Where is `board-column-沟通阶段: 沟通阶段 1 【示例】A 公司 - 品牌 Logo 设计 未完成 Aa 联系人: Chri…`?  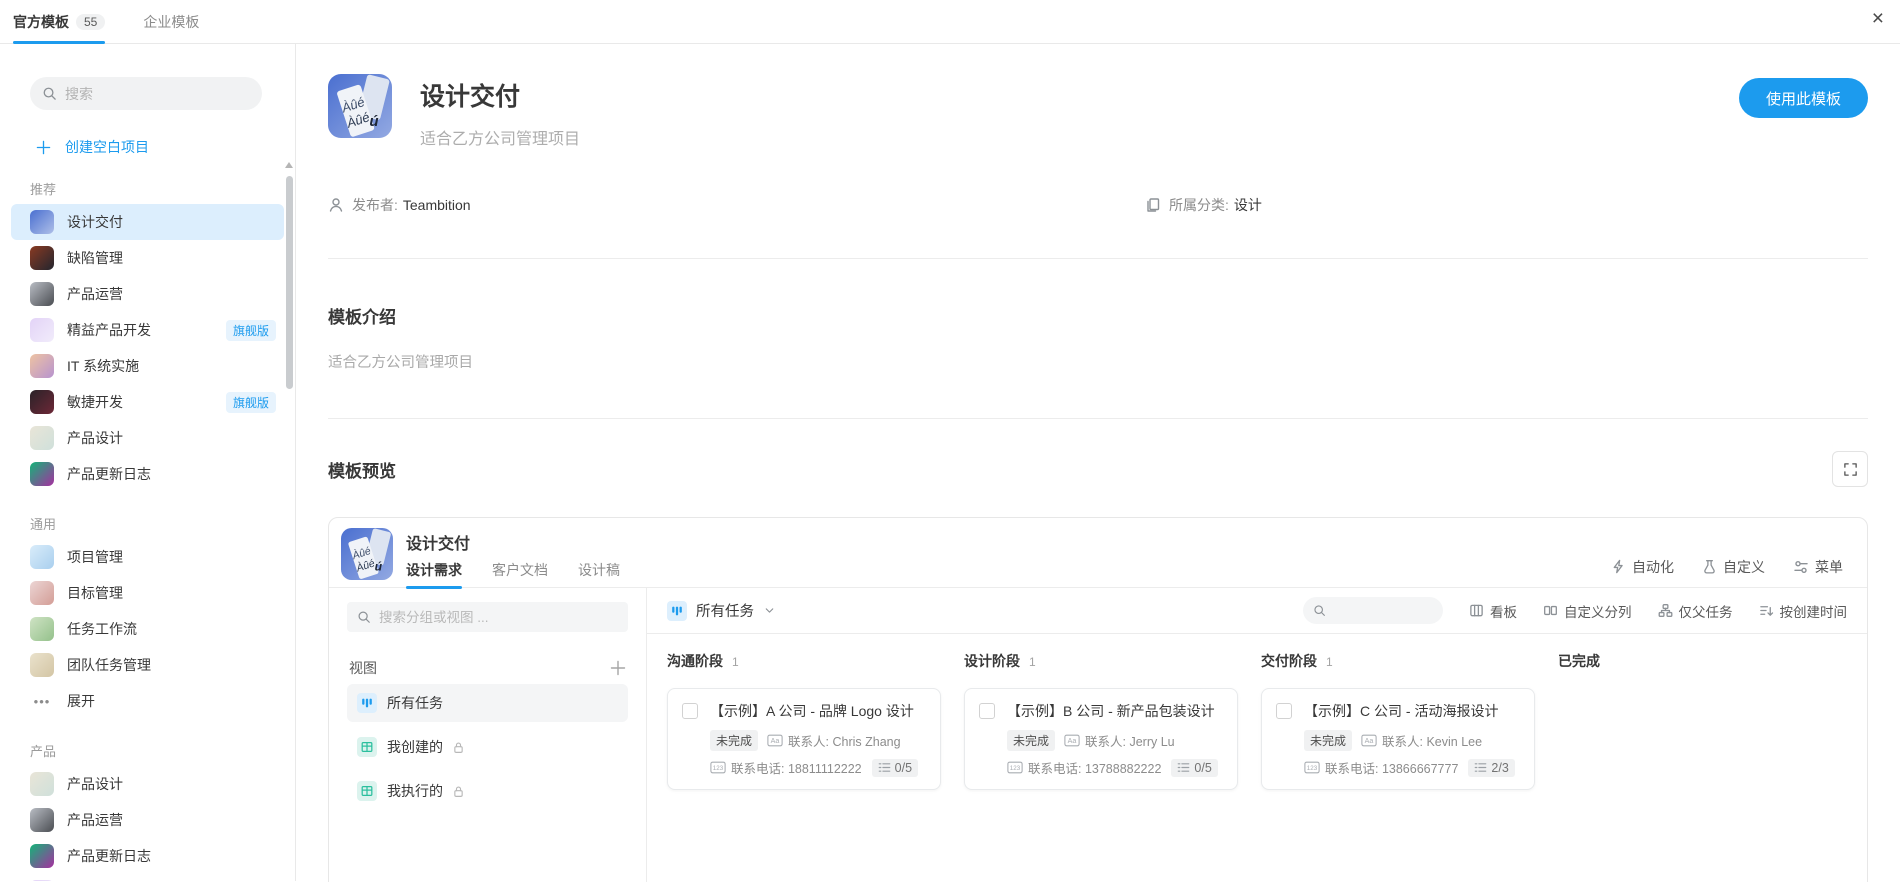 board-column-沟通阶段: 沟通阶段 1 【示例】A 公司 - 品牌 Logo 设计 未完成 Aa 联系人: Chri… is located at coordinates (804, 720).